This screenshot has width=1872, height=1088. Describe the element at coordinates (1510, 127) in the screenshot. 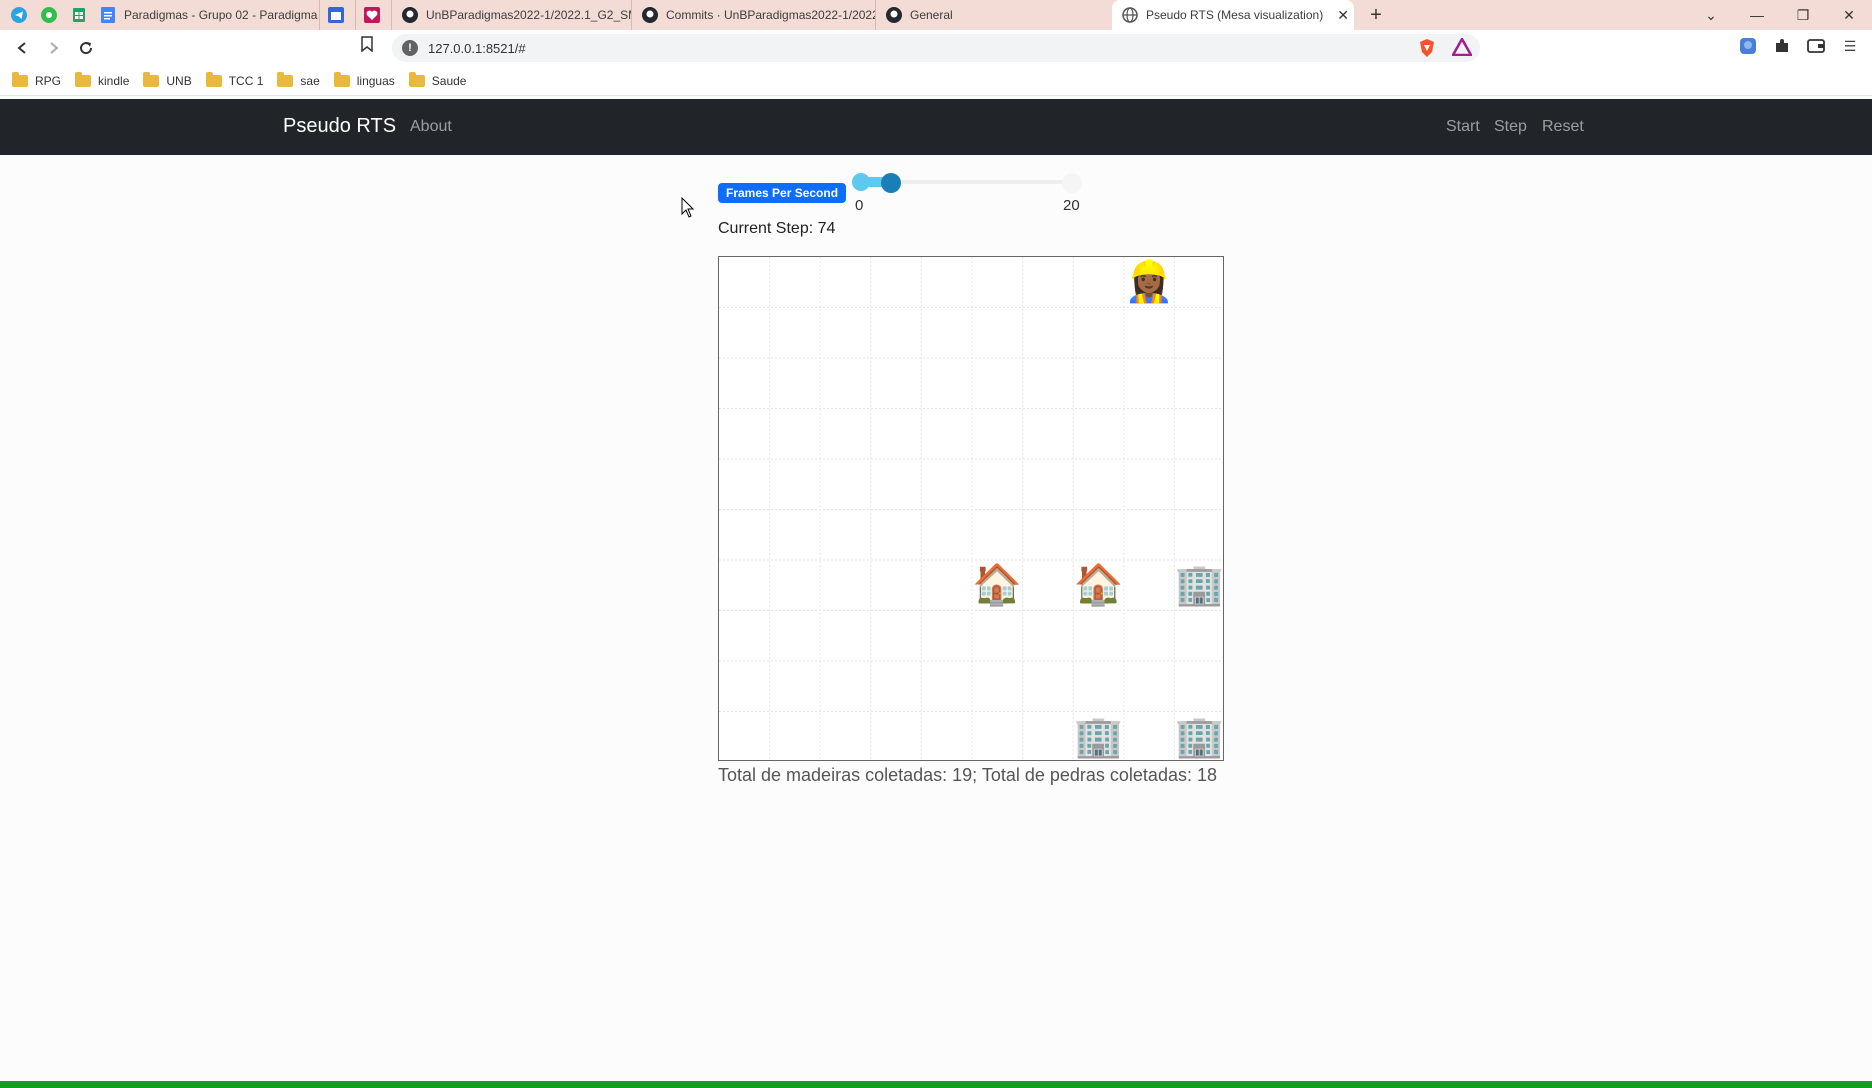

I see `step-button: Step` at that location.